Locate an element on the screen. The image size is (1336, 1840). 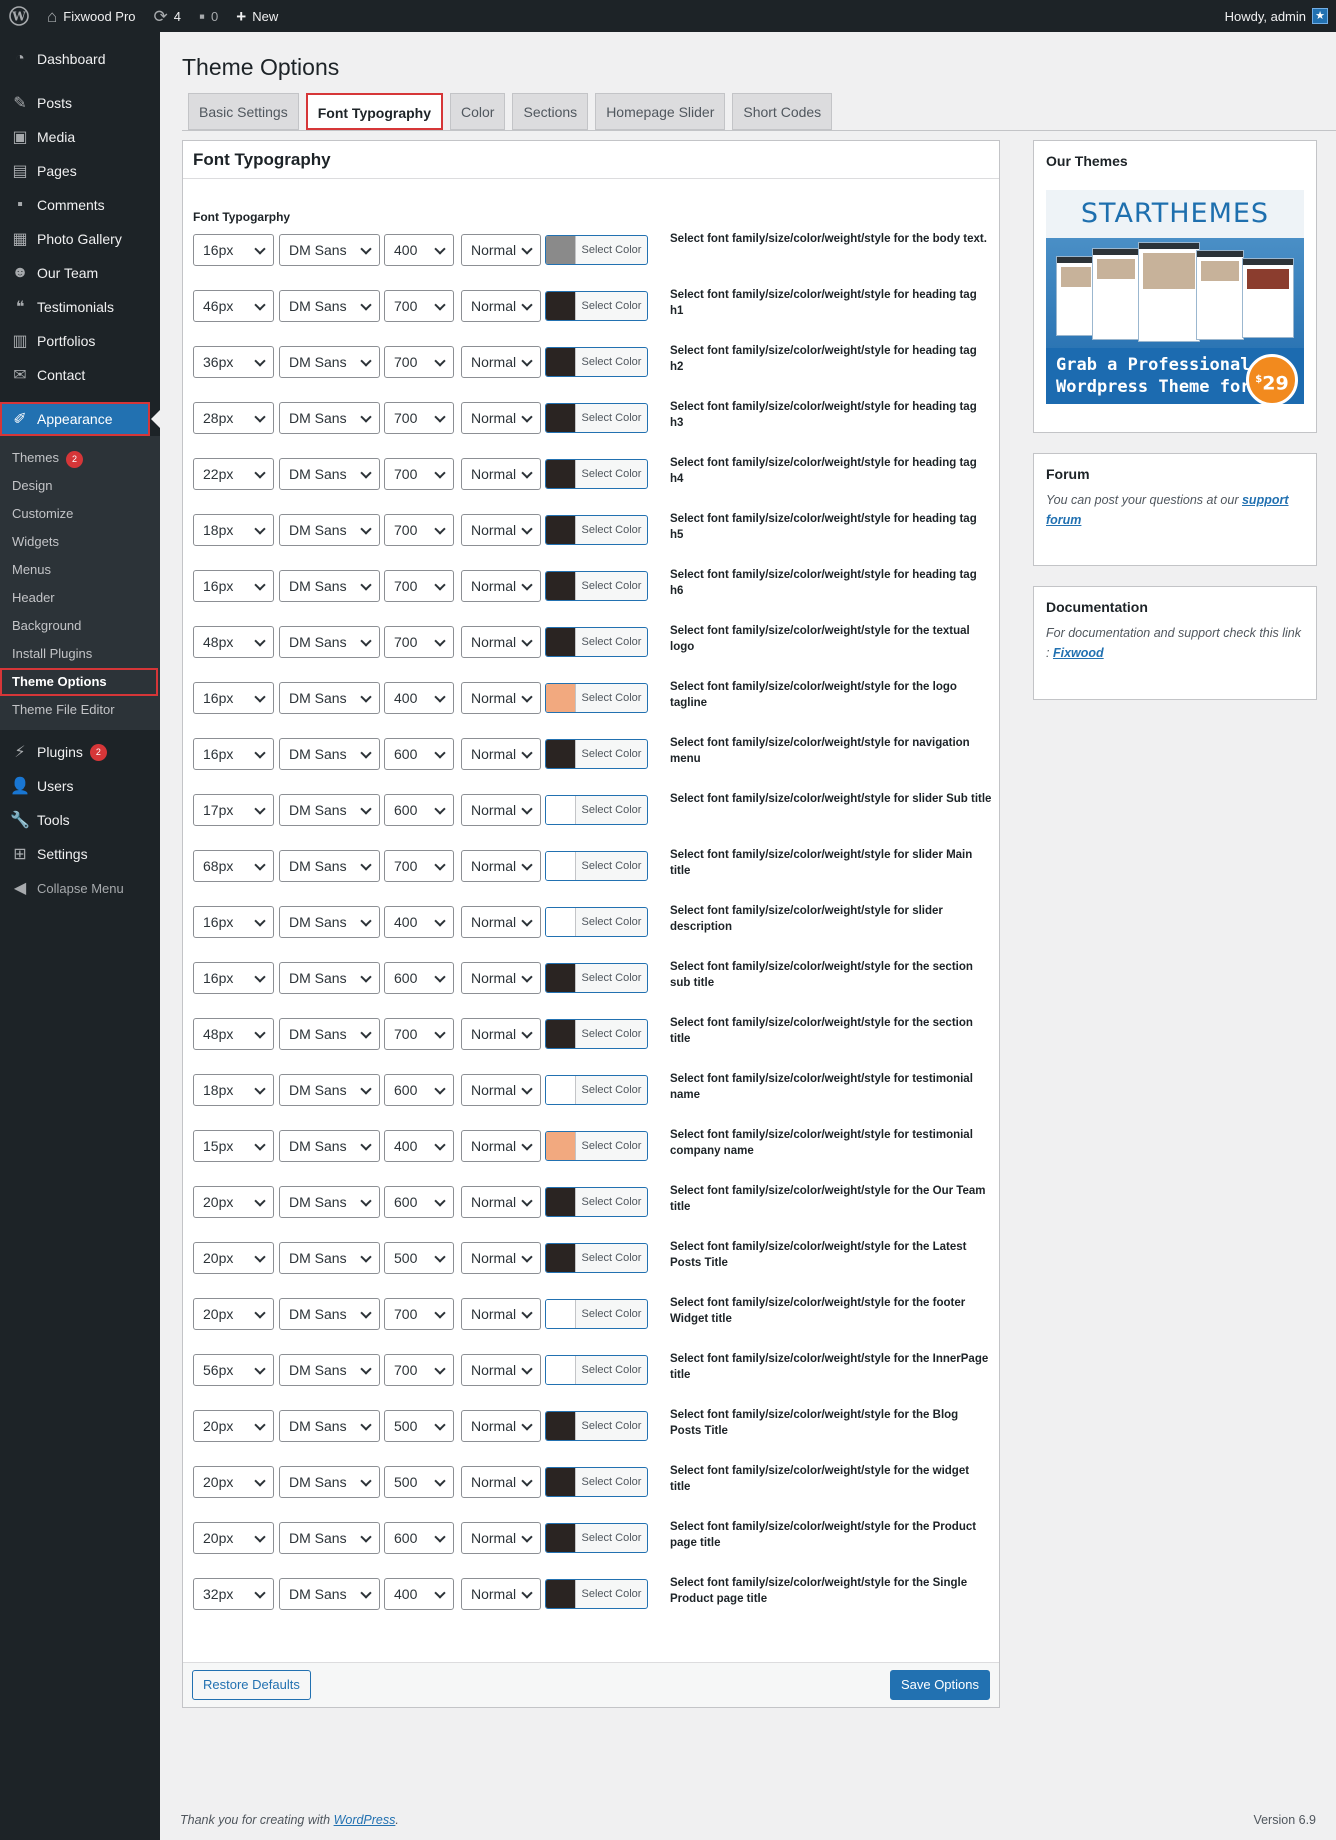
submenu-theme-file-editor: Theme File Editor is located at coordinates (80, 710).